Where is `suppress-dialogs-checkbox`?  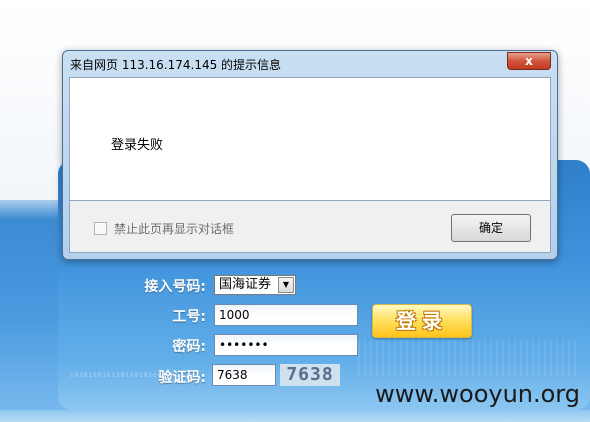 suppress-dialogs-checkbox is located at coordinates (100, 228).